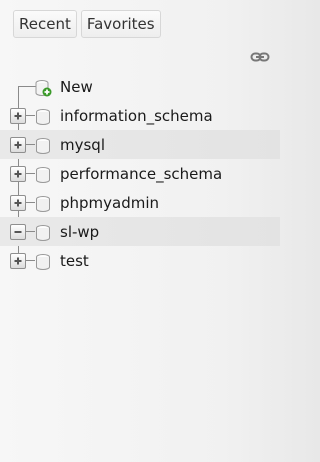 The width and height of the screenshot is (320, 462). What do you see at coordinates (140, 231) in the screenshot?
I see `tree-row-database: sl-wp` at bounding box center [140, 231].